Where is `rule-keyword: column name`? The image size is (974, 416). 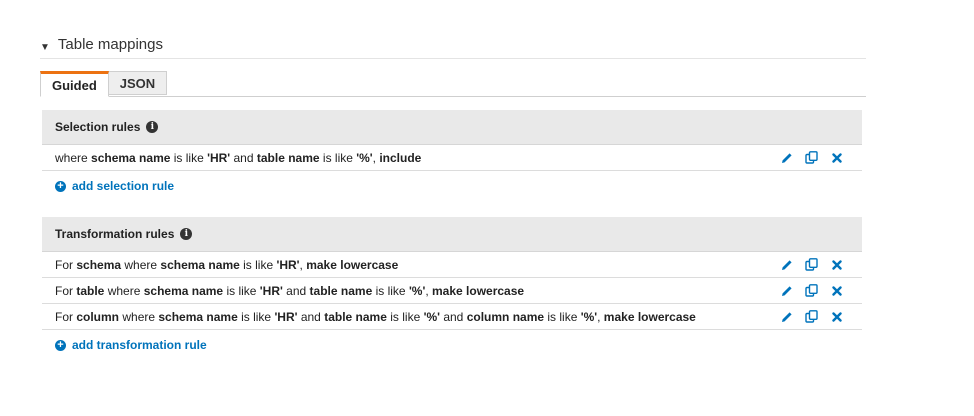
rule-keyword: column name is located at coordinates (505, 316).